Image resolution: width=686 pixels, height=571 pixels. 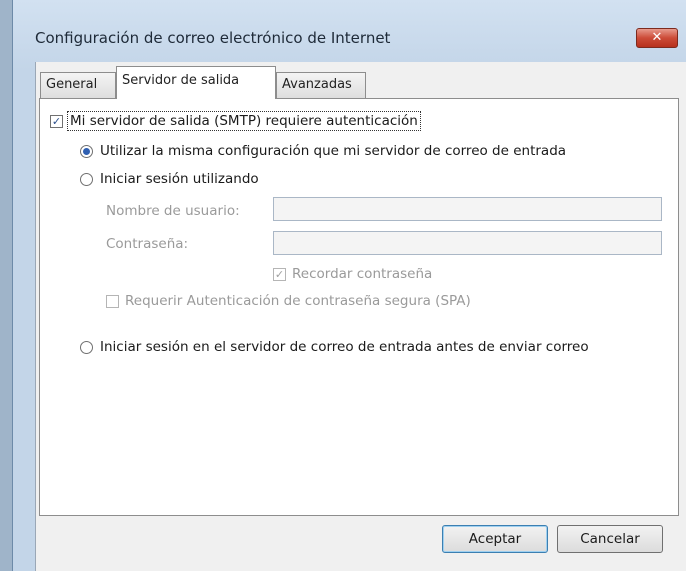 What do you see at coordinates (72, 84) in the screenshot?
I see `tab-label: General` at bounding box center [72, 84].